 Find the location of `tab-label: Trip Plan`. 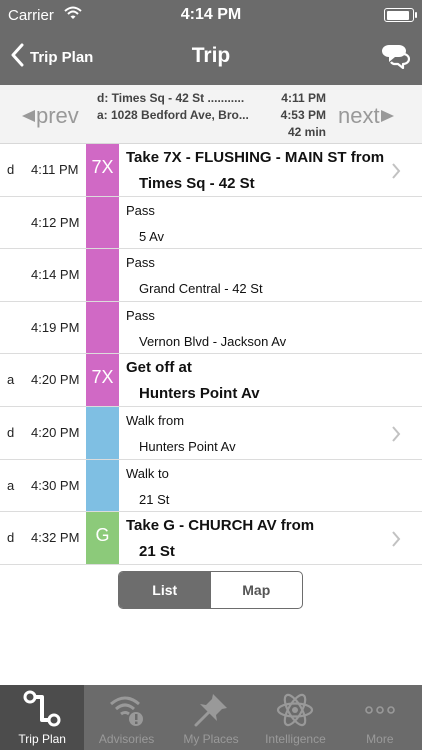

tab-label: Trip Plan is located at coordinates (42, 739).